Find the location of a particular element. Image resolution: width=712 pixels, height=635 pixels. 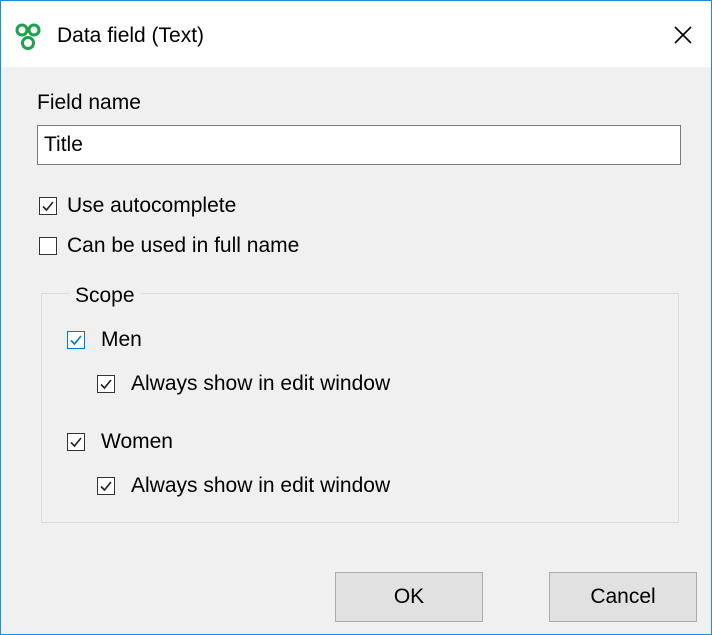

men-always-show-checkbox is located at coordinates (106, 384).